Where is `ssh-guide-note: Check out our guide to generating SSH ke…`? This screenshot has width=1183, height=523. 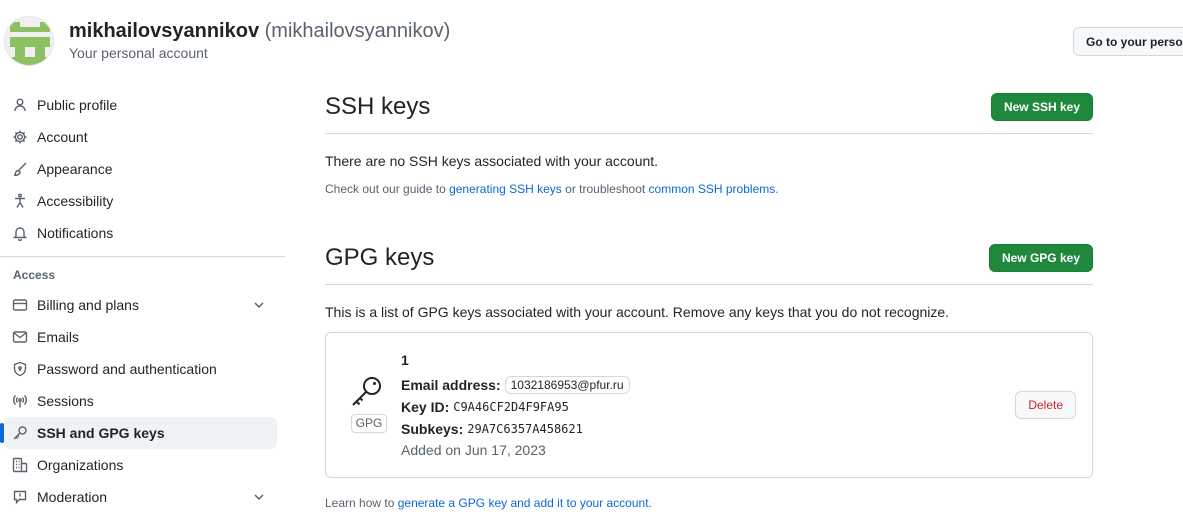 ssh-guide-note: Check out our guide to generating SSH ke… is located at coordinates (709, 189).